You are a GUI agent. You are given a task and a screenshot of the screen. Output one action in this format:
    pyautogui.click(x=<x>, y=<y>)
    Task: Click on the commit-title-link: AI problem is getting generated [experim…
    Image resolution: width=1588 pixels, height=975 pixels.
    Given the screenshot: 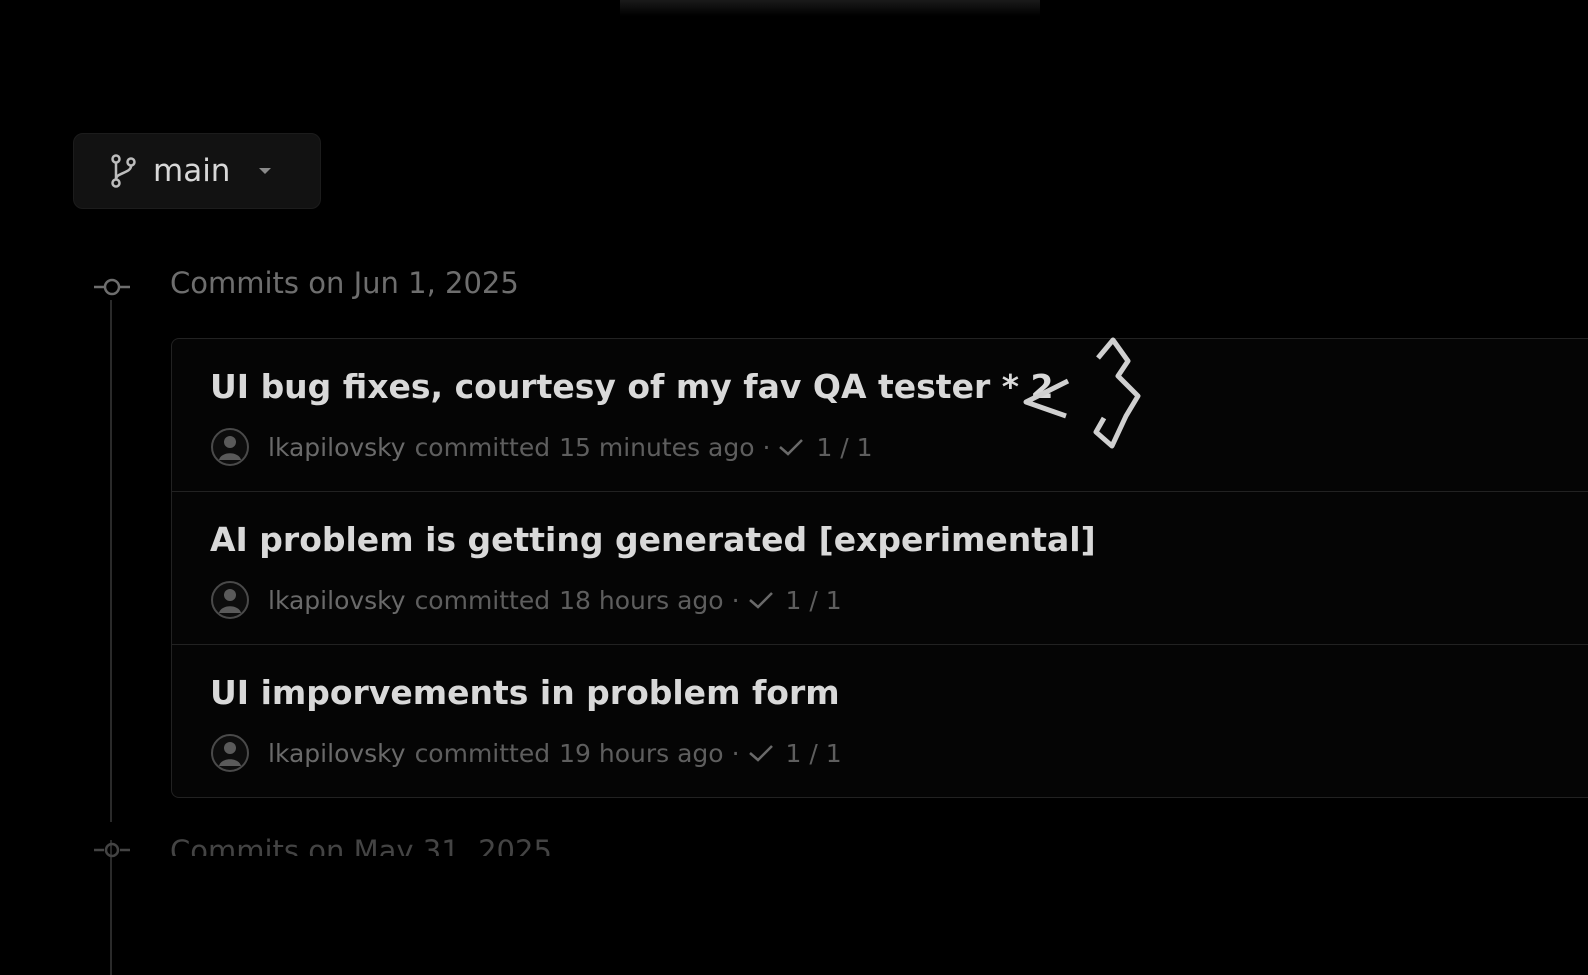 What is the action you would take?
    pyautogui.click(x=653, y=539)
    